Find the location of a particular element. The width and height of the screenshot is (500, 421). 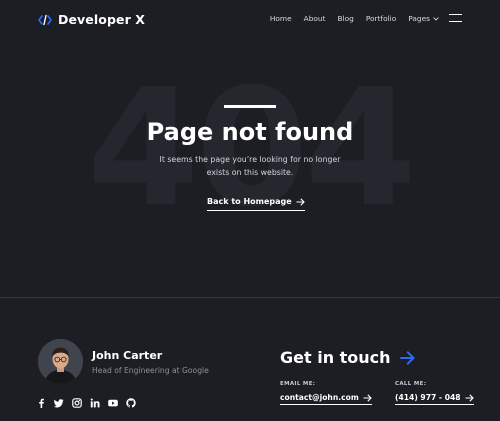

phone-label: CALL ME: is located at coordinates (411, 384).